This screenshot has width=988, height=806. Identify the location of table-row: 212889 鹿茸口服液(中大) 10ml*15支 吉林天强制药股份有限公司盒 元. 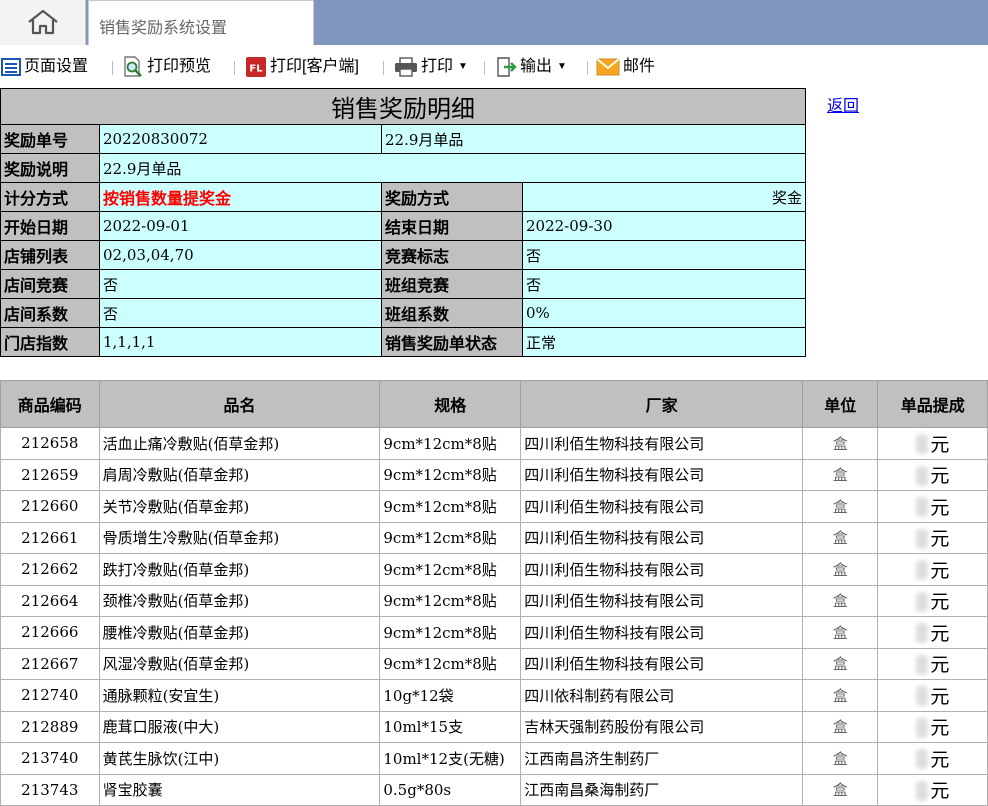
(494, 726).